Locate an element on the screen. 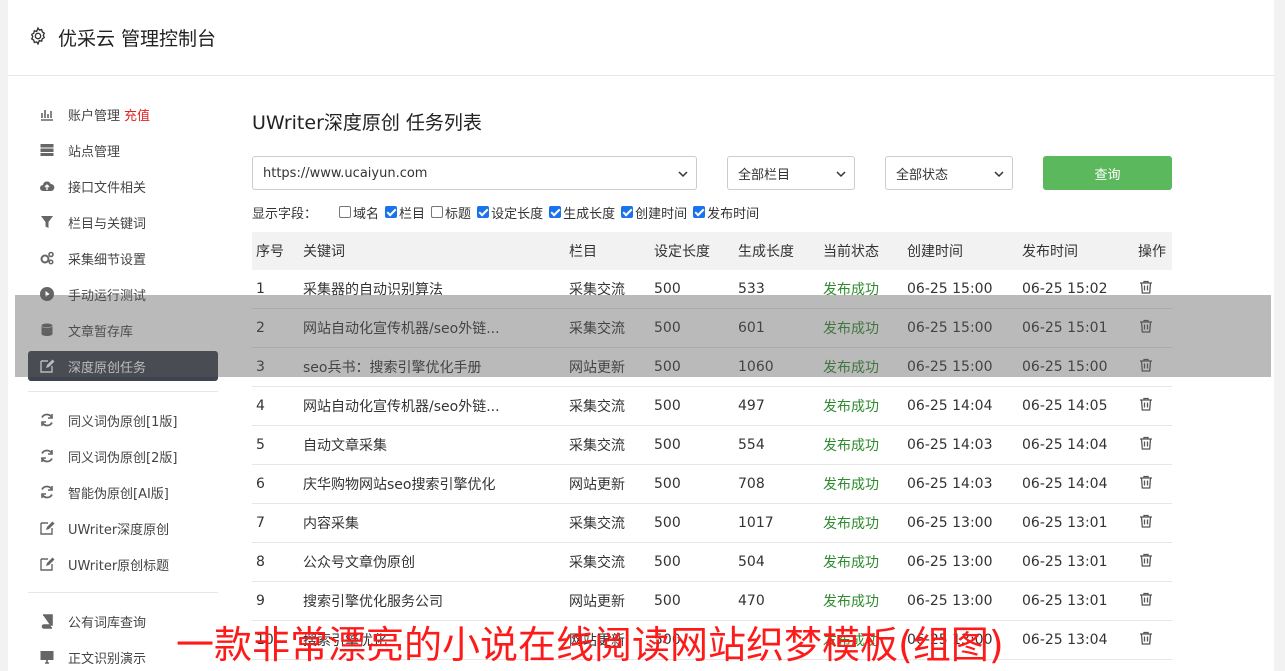  field-checkbox: 栏目 is located at coordinates (405, 212).